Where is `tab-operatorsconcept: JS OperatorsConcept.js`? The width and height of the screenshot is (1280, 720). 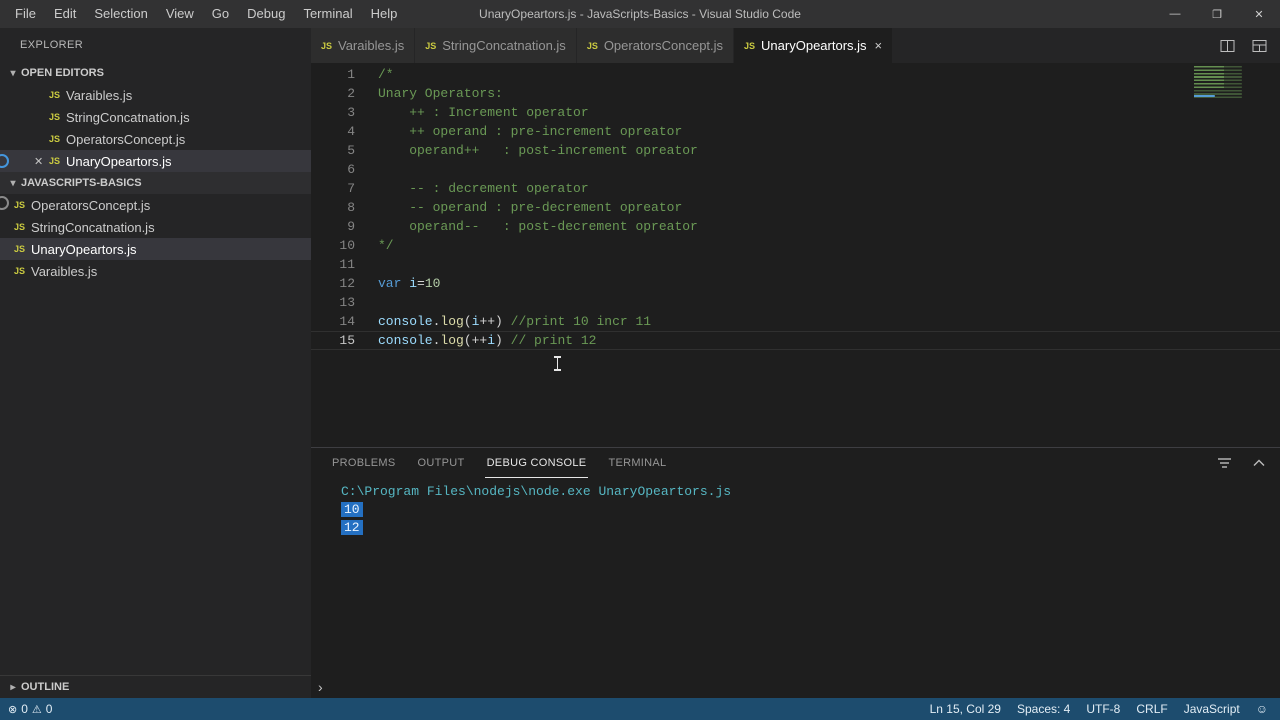 tab-operatorsconcept: JS OperatorsConcept.js is located at coordinates (655, 45).